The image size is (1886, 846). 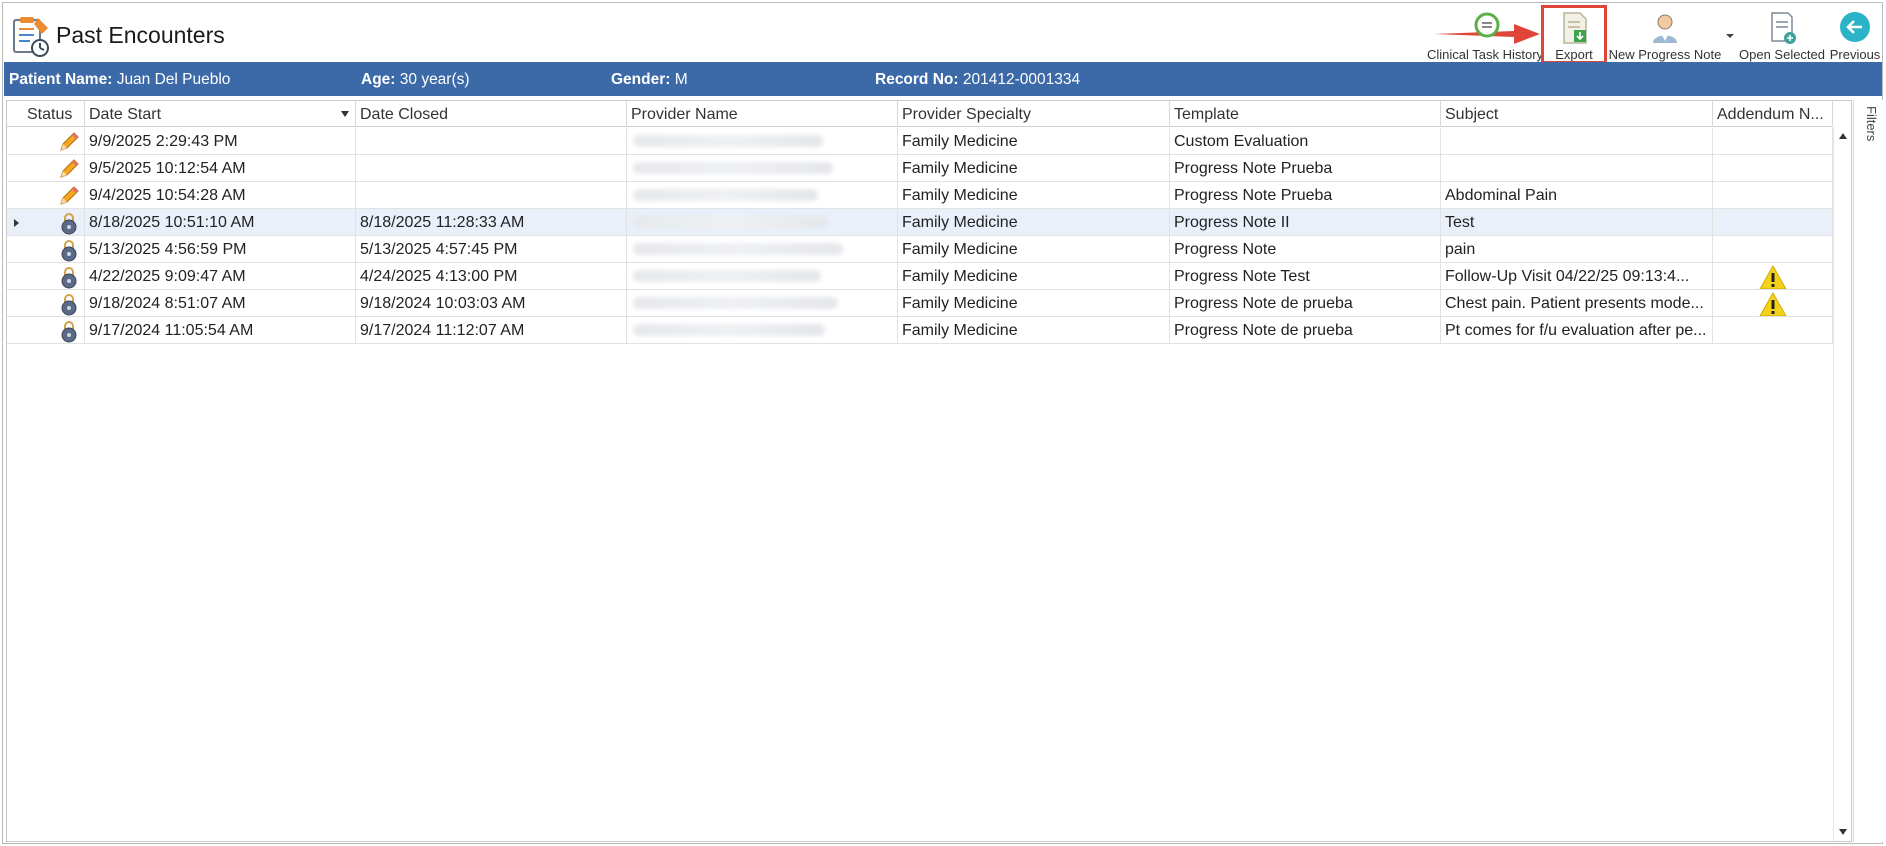 I want to click on date-closed-cell: 9/18/2024 10:03:03 AM, so click(x=491, y=303).